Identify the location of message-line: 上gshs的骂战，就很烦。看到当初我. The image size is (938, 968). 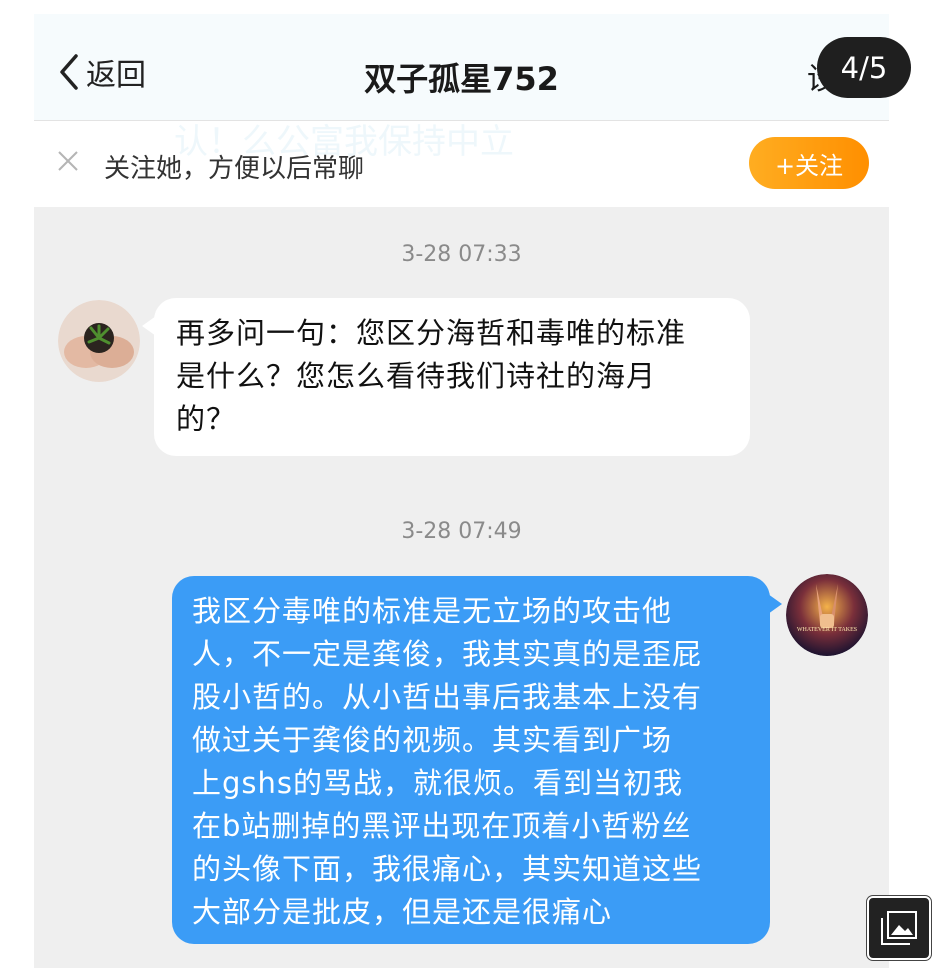
(438, 783).